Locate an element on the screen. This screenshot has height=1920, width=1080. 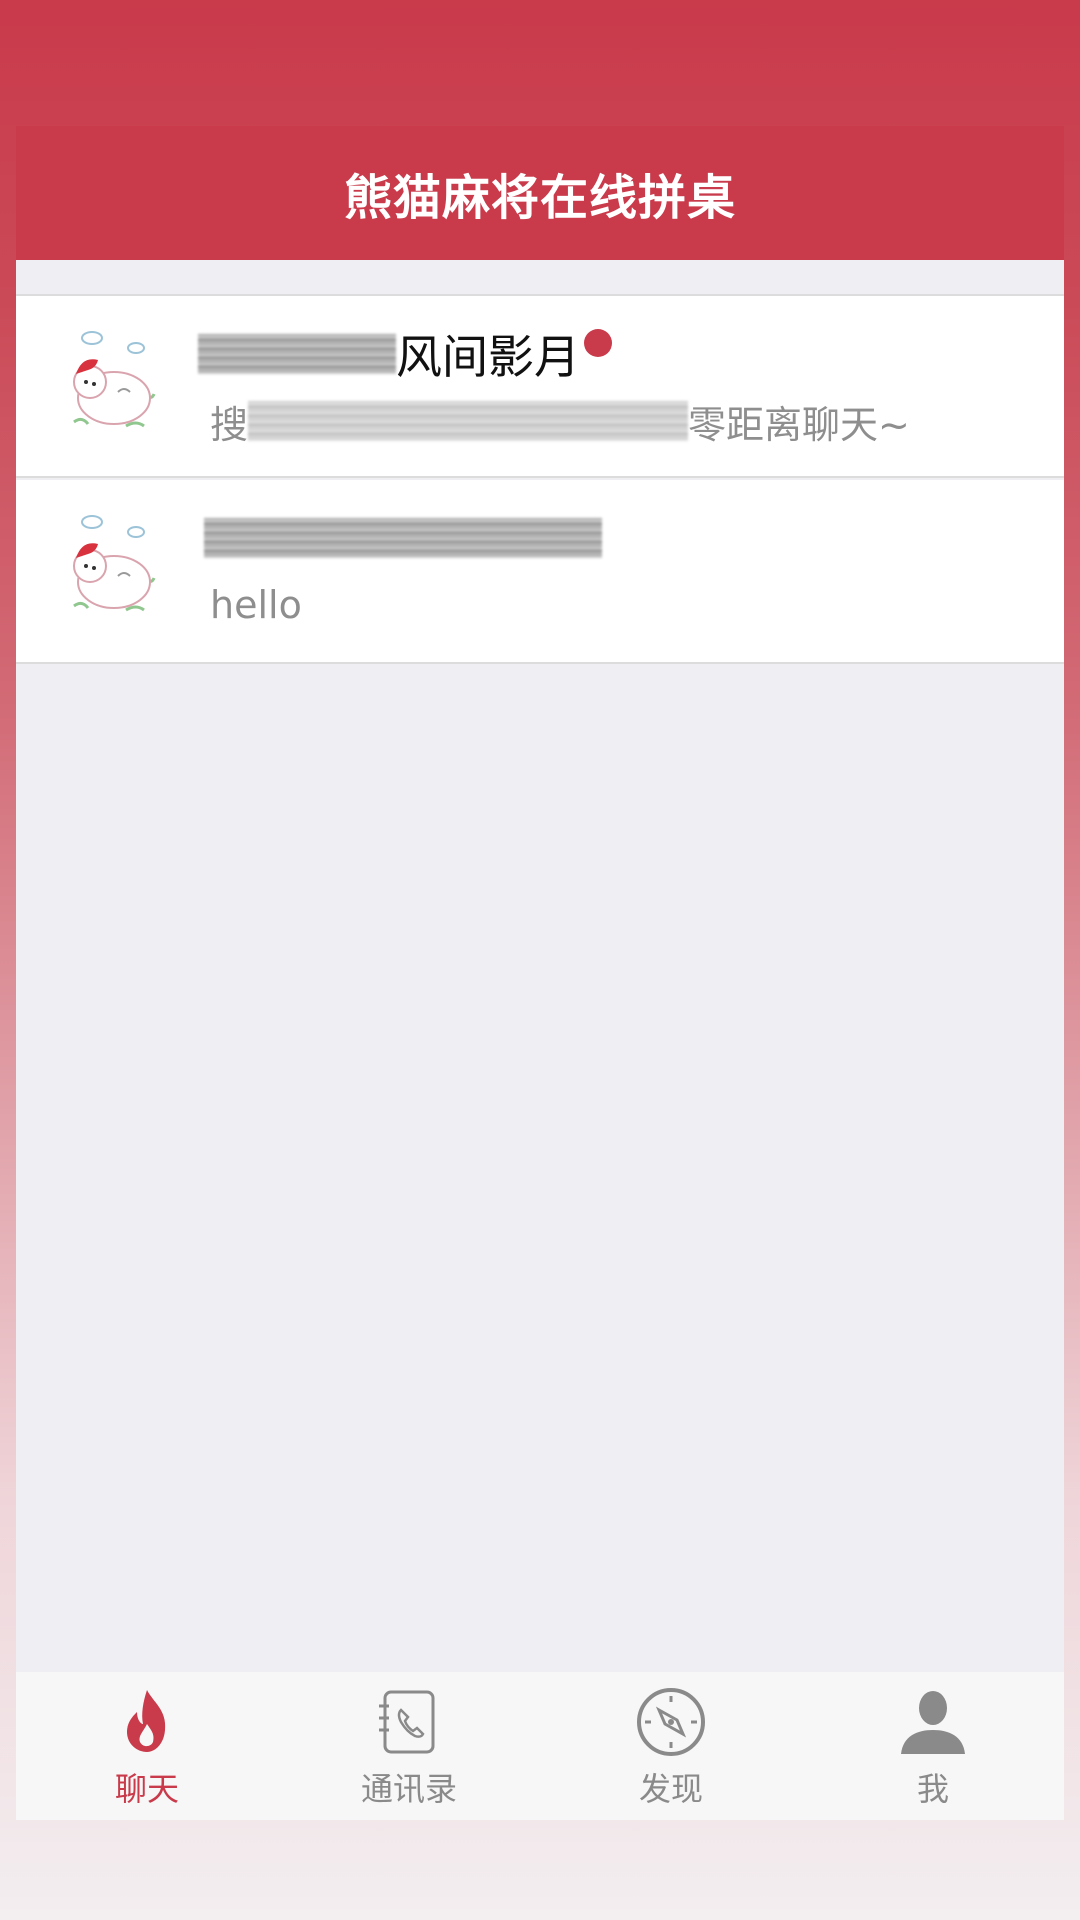
page-title: 熊猫麻将在线拼桌 is located at coordinates (539, 198).